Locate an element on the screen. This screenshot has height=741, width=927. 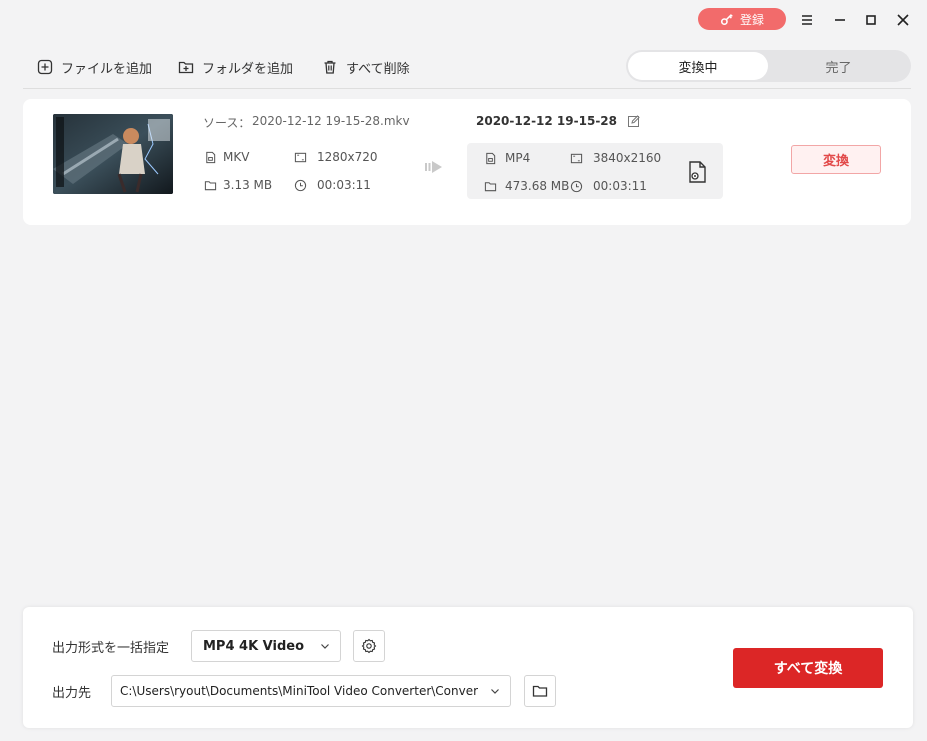
add-folder-button: フォルダを追加 is located at coordinates (235, 67).